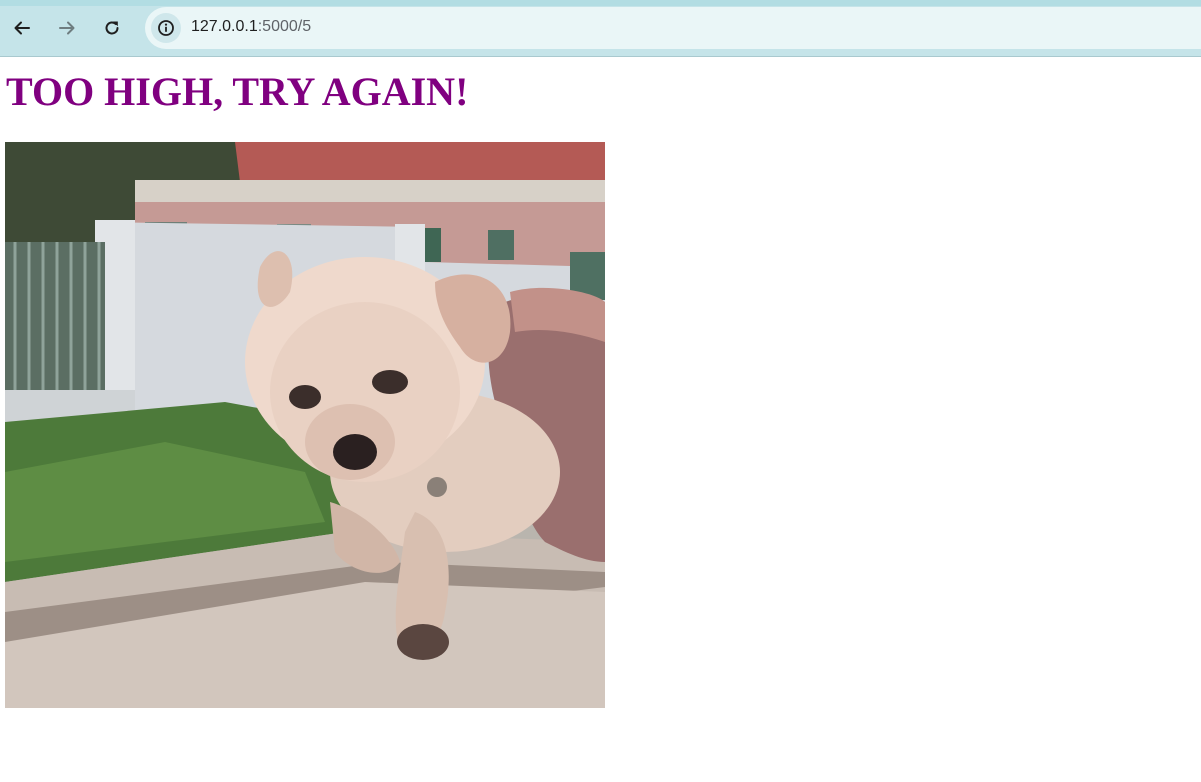 This screenshot has width=1201, height=782. I want to click on back-button, so click(22, 28).